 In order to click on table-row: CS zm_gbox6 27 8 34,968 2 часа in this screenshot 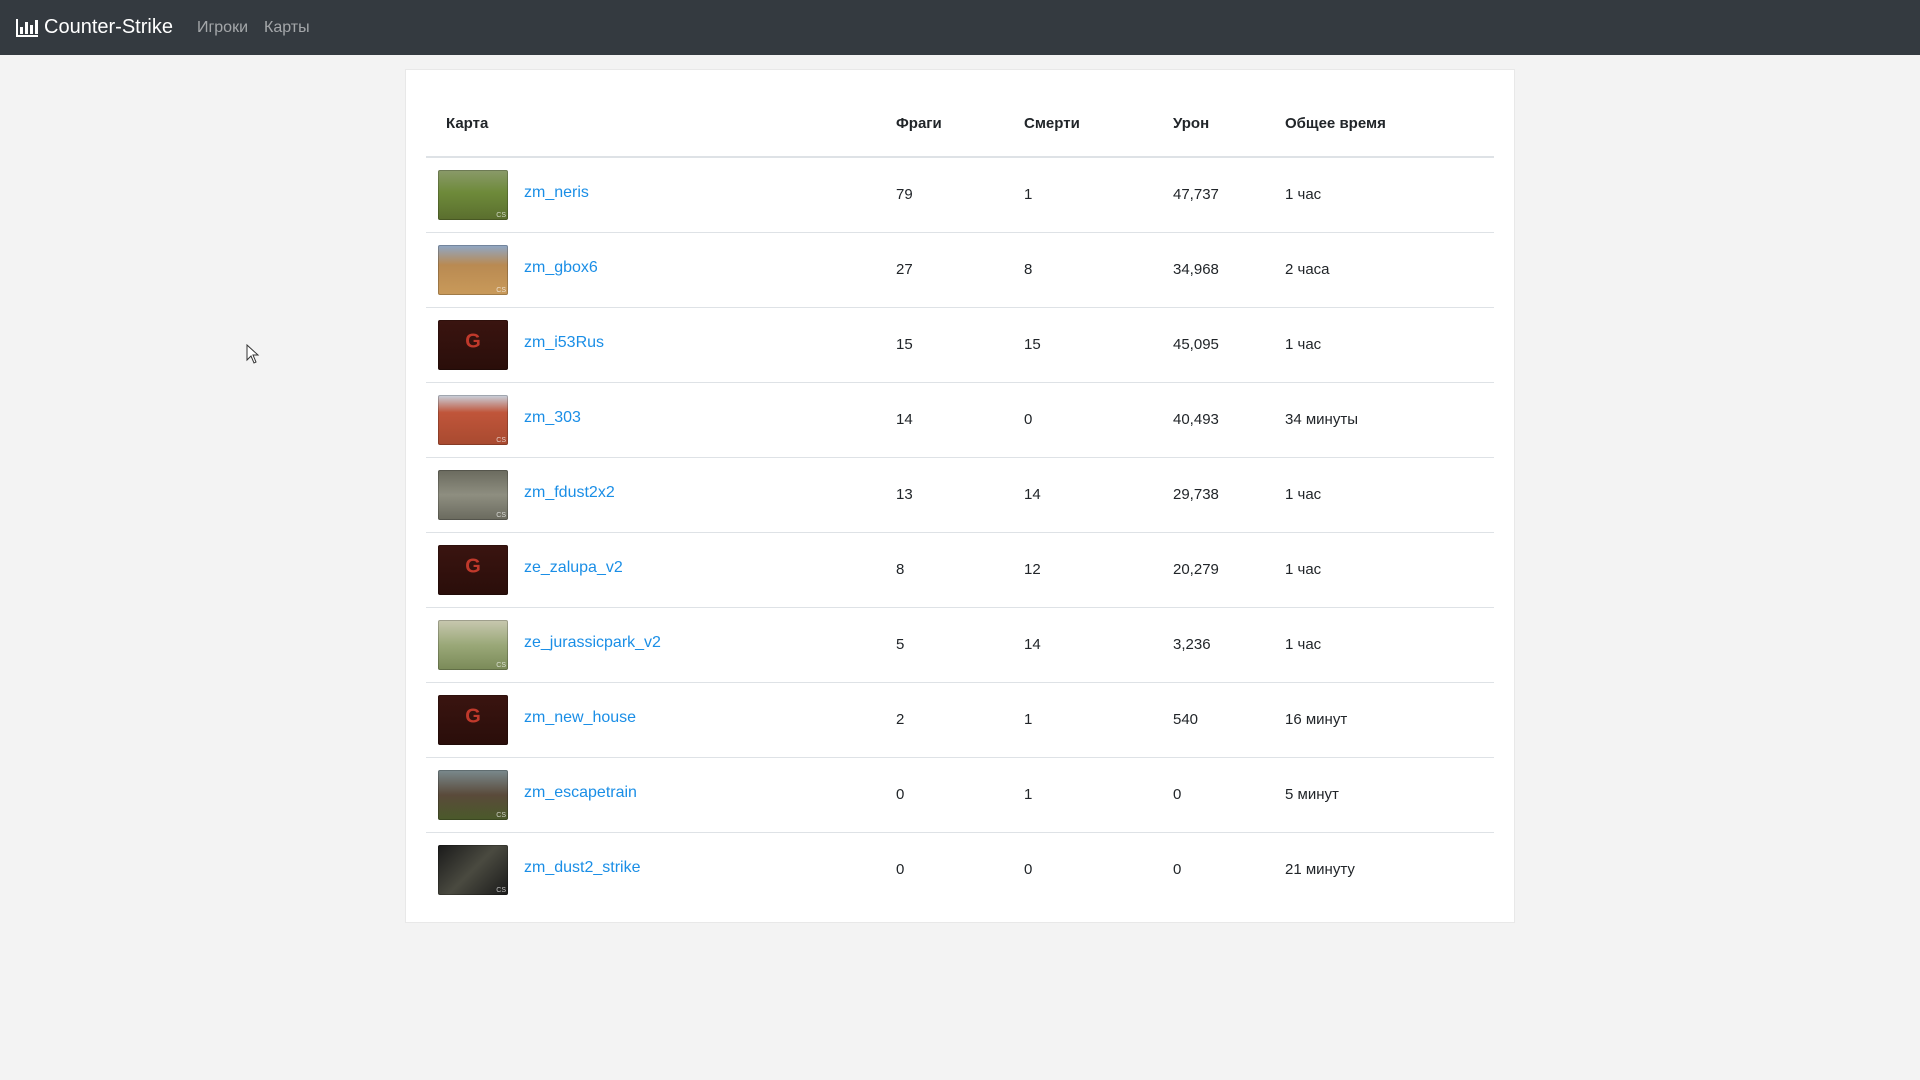, I will do `click(960, 270)`.